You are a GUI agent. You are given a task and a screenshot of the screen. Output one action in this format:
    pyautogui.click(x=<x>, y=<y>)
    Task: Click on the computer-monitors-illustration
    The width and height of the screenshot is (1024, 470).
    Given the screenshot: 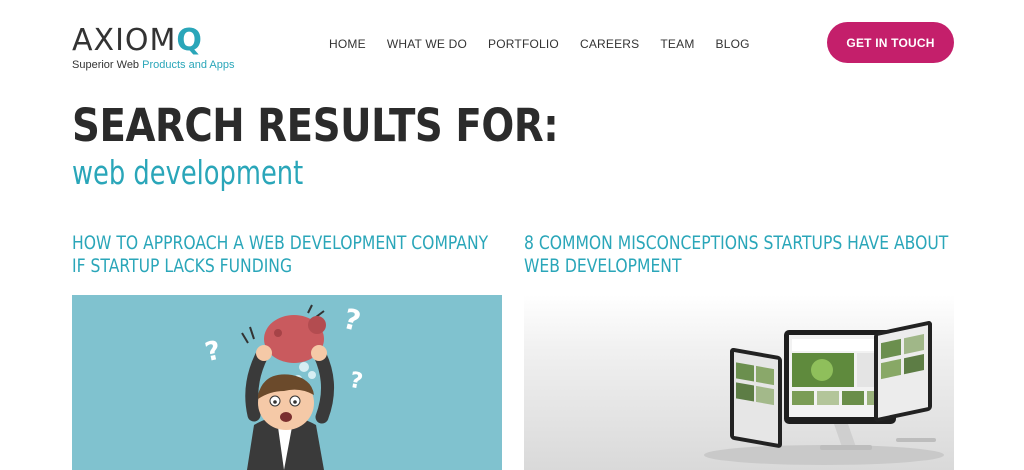 What is the action you would take?
    pyautogui.click(x=824, y=393)
    